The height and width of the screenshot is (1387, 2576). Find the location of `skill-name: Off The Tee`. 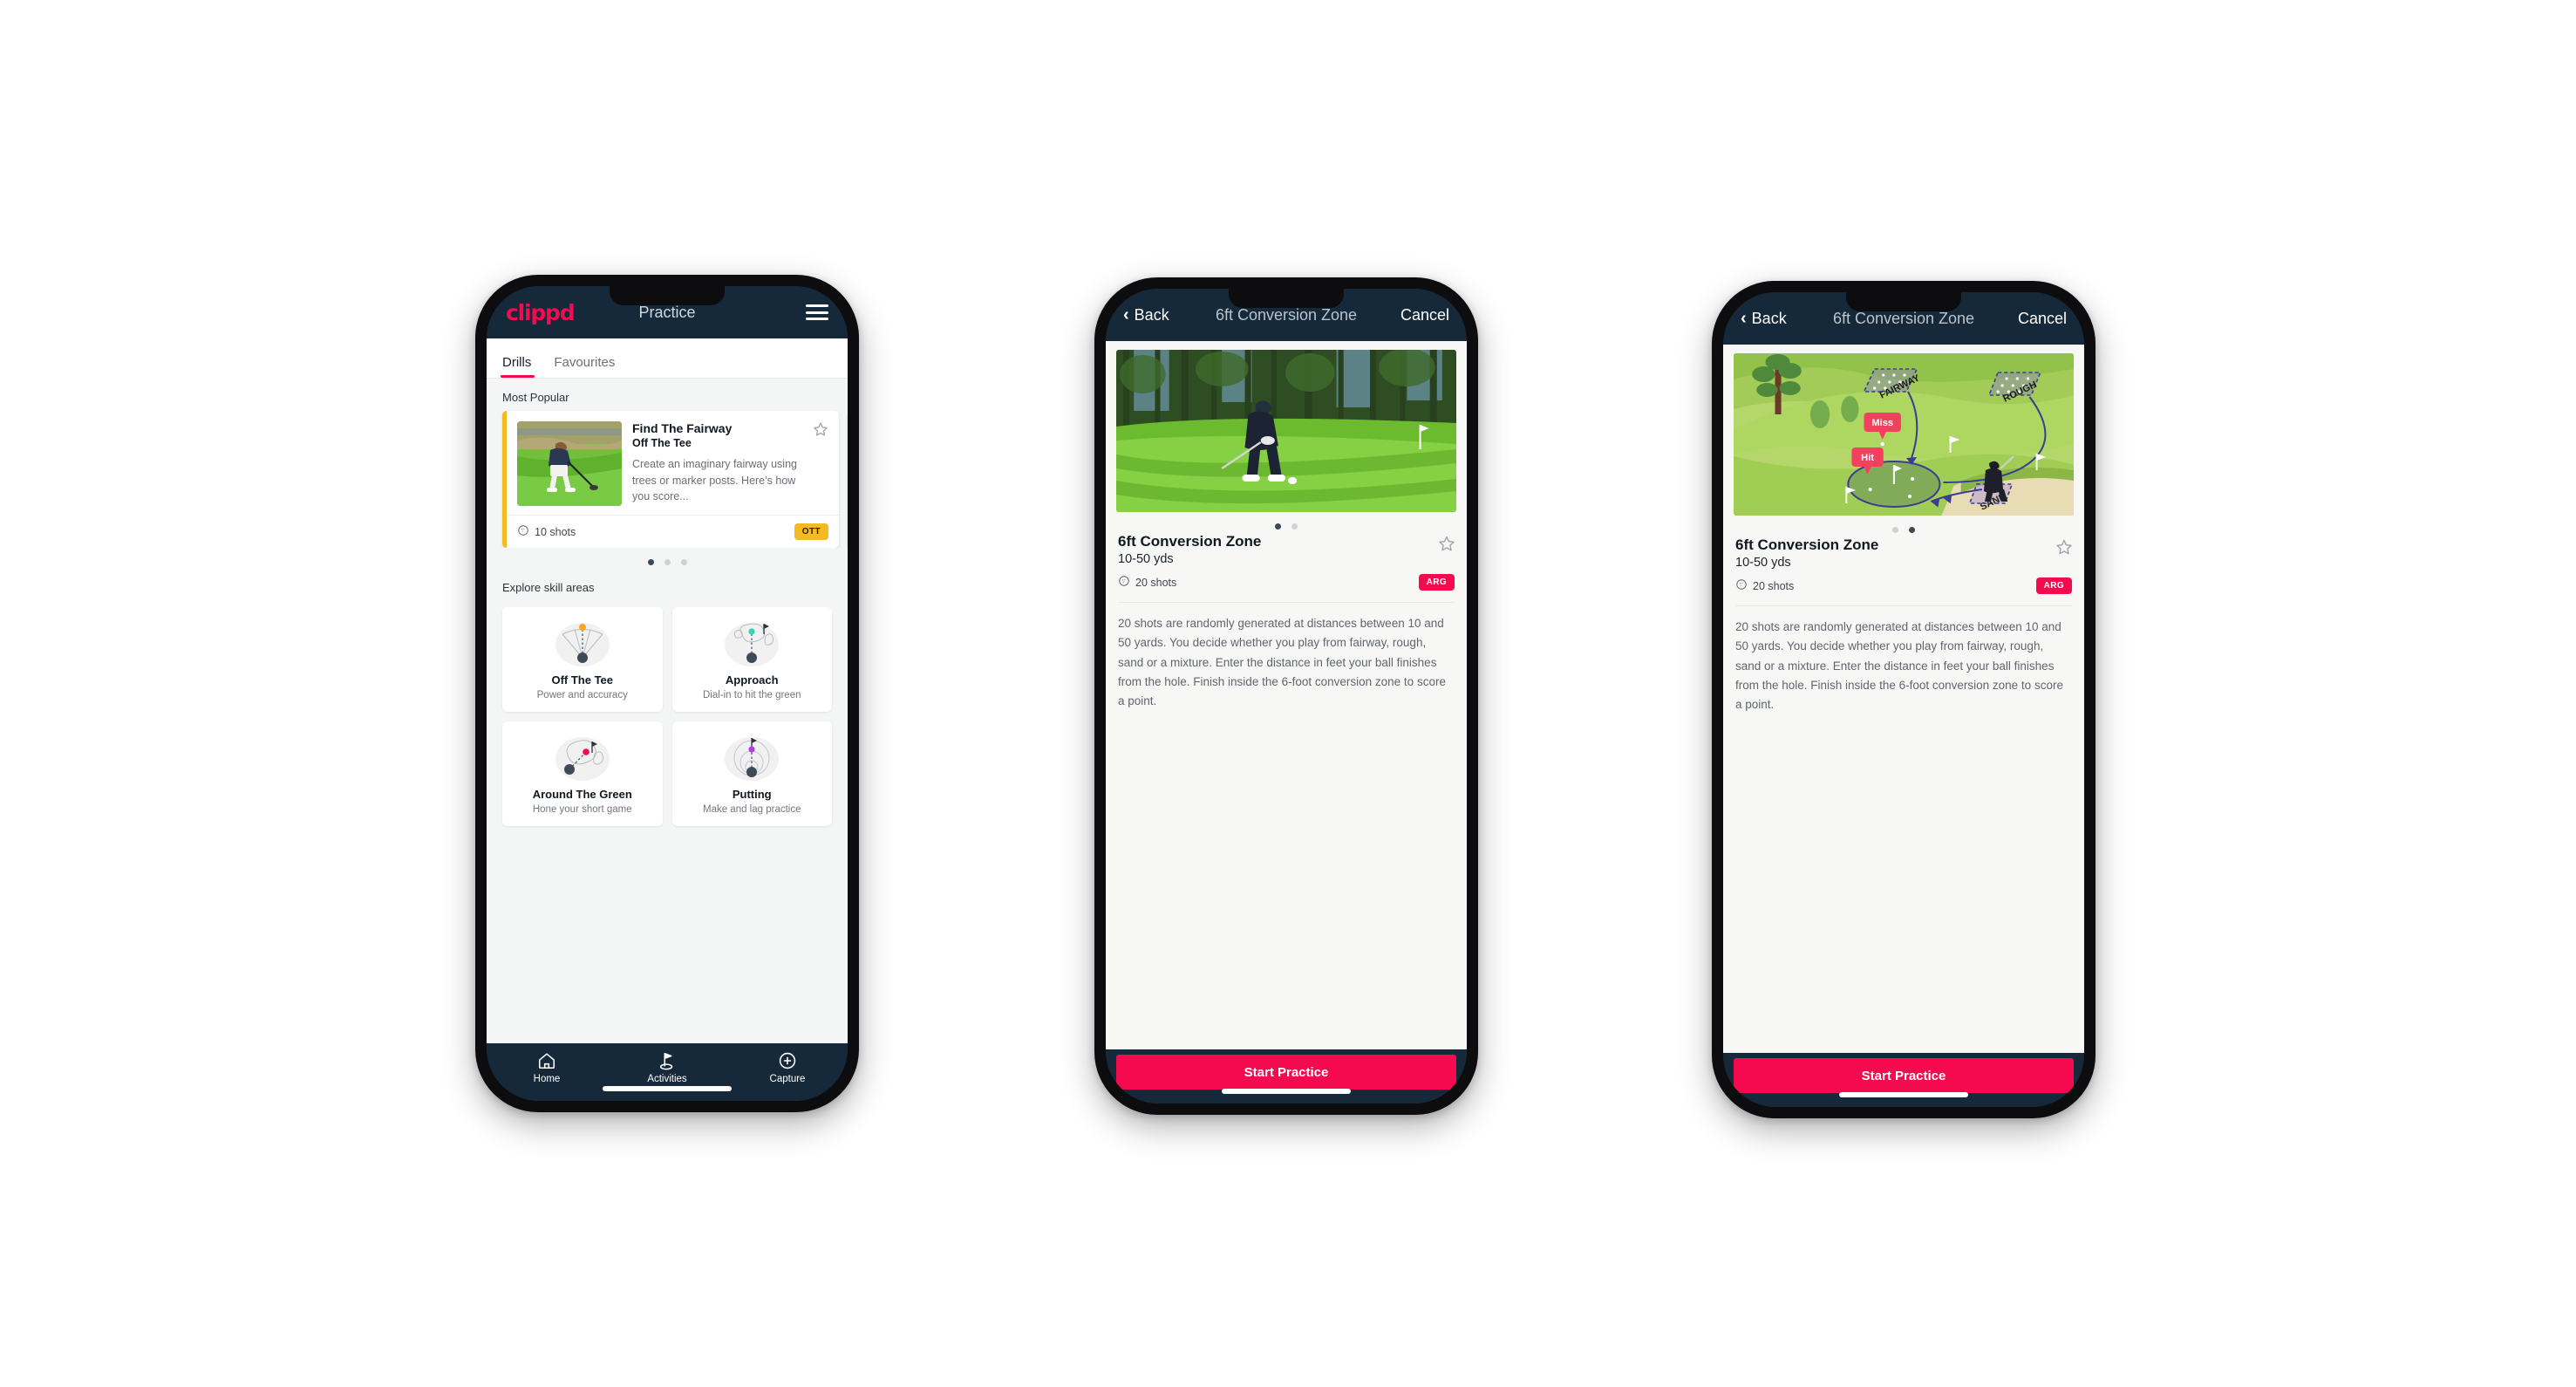

skill-name: Off The Tee is located at coordinates (582, 680).